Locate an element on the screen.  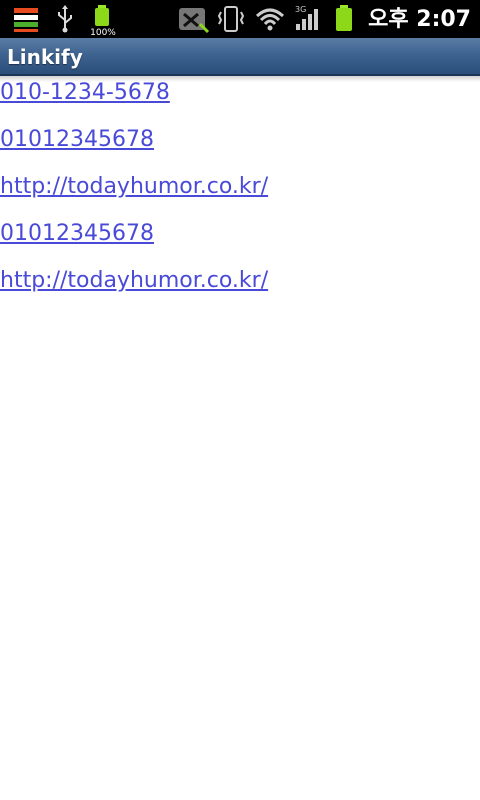
notification-icon is located at coordinates (26, 20).